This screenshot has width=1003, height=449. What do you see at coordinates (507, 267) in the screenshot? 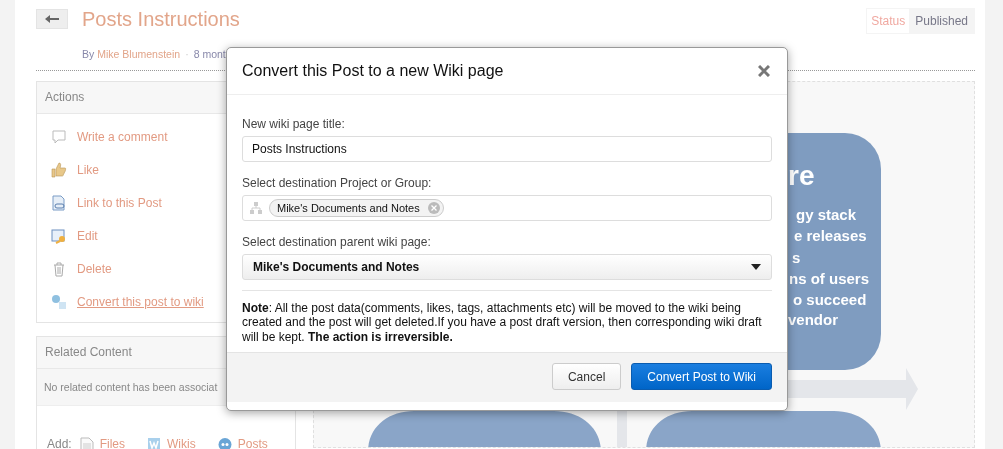
I see `parent-page-dropdown: Mike's Documents and Notes` at bounding box center [507, 267].